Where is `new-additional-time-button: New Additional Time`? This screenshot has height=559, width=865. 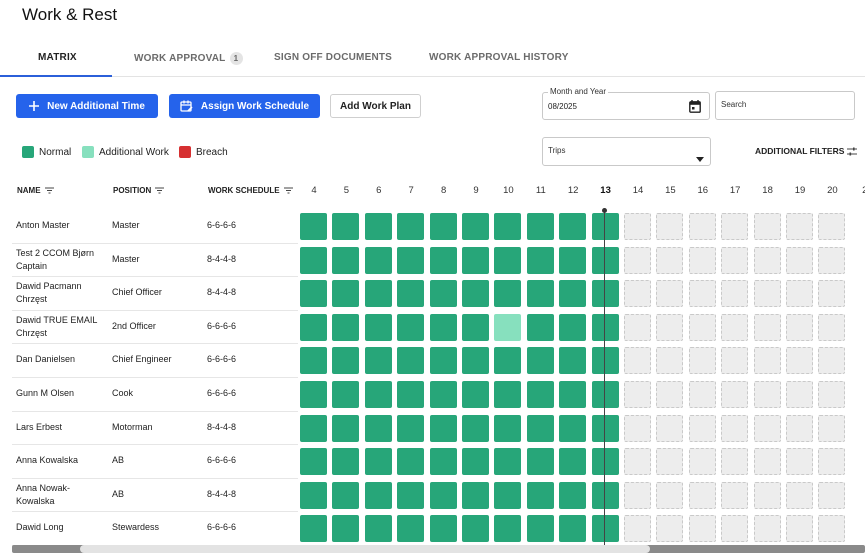
new-additional-time-button: New Additional Time is located at coordinates (87, 106).